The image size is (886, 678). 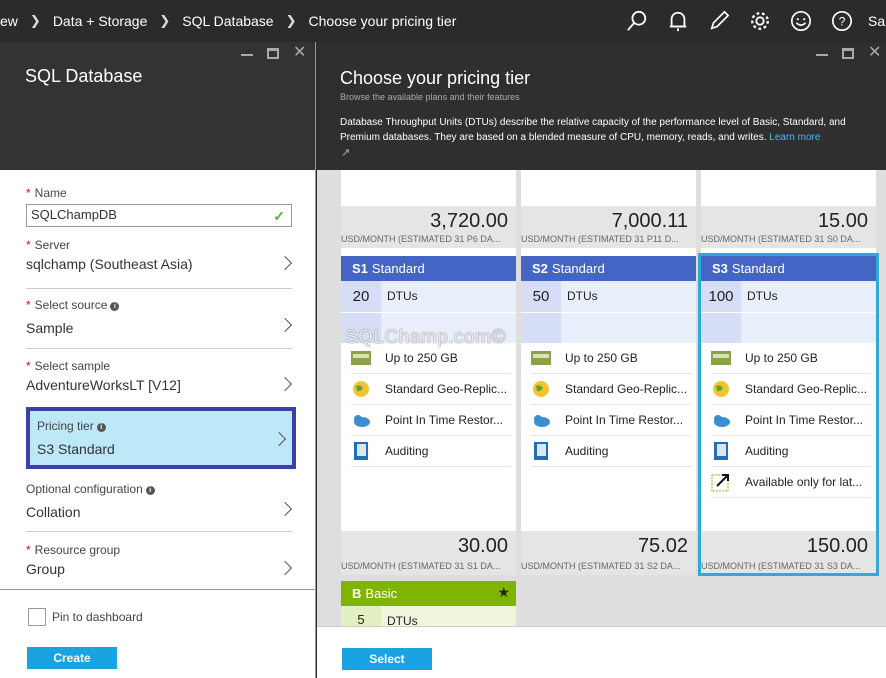 I want to click on pin-label: Pin to dashboard, so click(x=97, y=617).